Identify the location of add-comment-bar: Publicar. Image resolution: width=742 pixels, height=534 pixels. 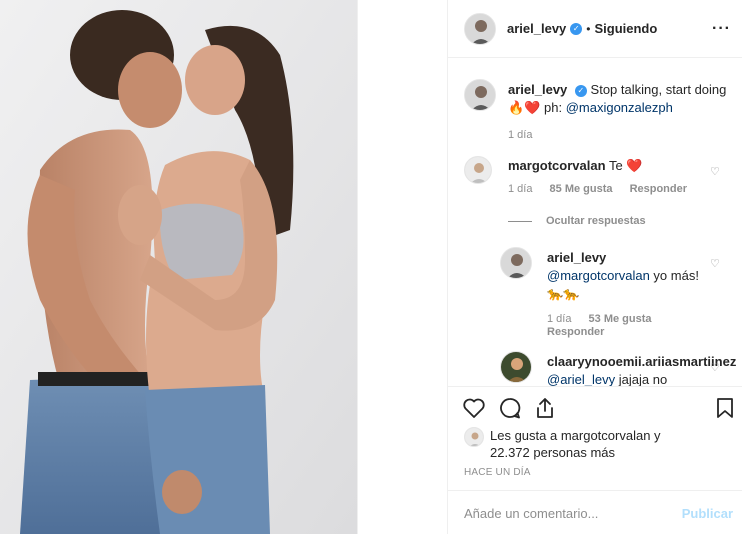
(595, 512).